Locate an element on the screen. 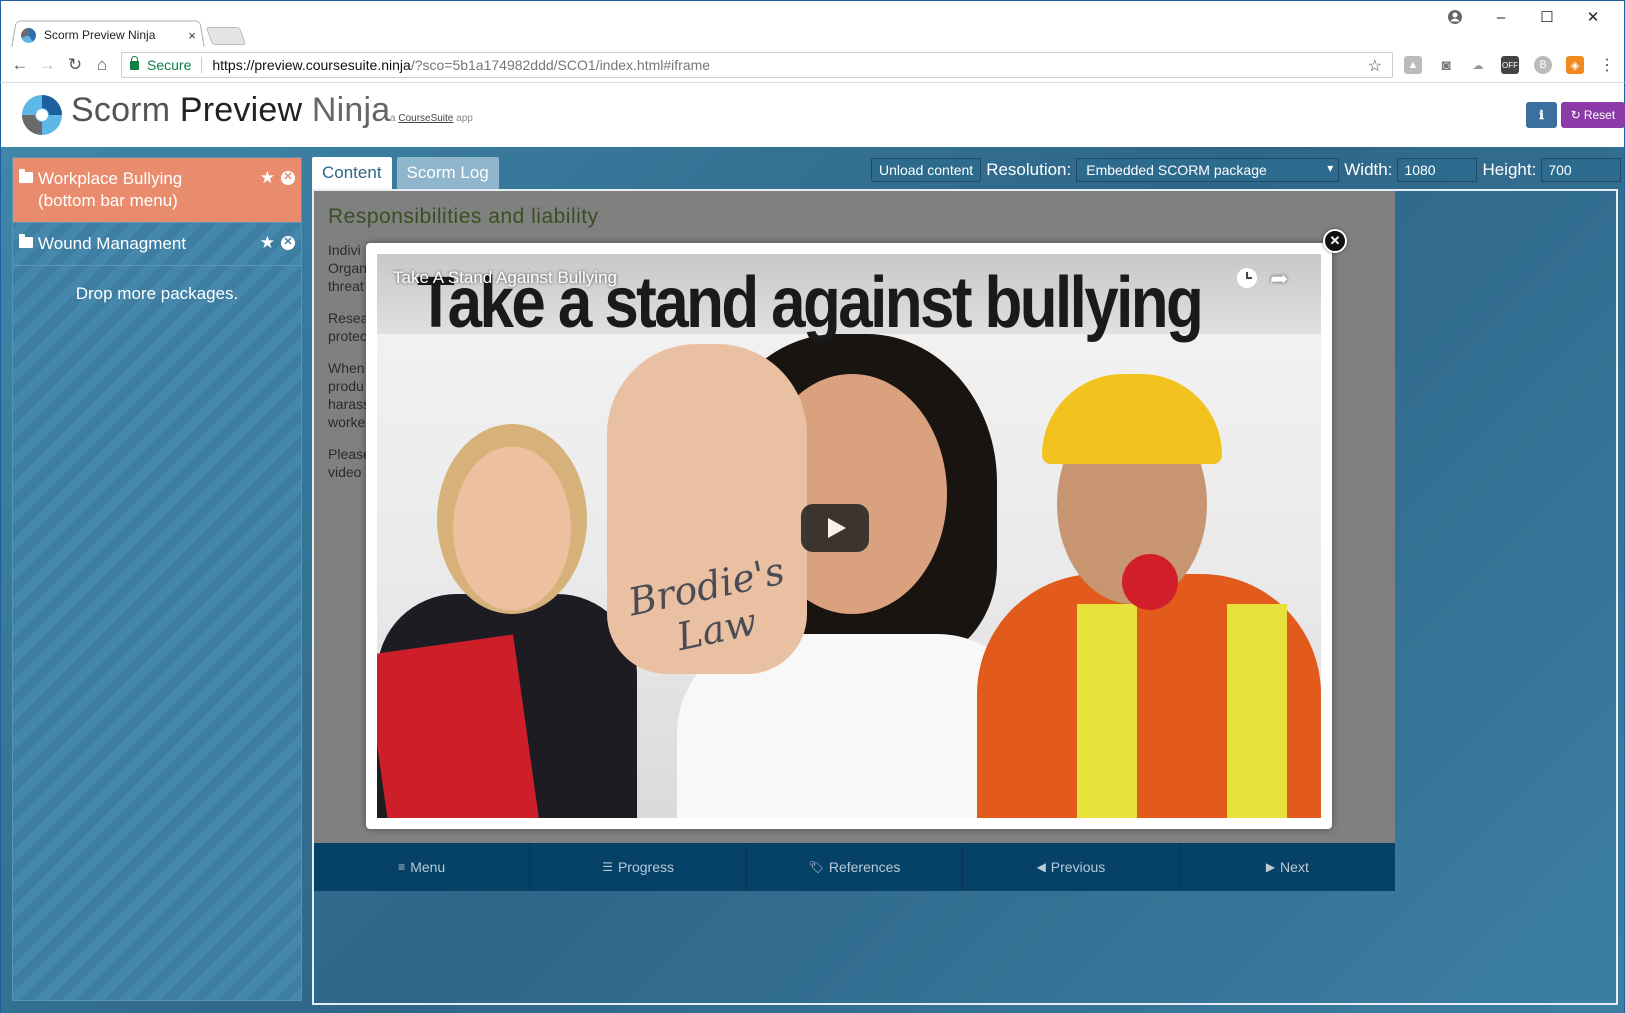 Image resolution: width=1625 pixels, height=1013 pixels. maximize-button: ☐ is located at coordinates (1547, 17).